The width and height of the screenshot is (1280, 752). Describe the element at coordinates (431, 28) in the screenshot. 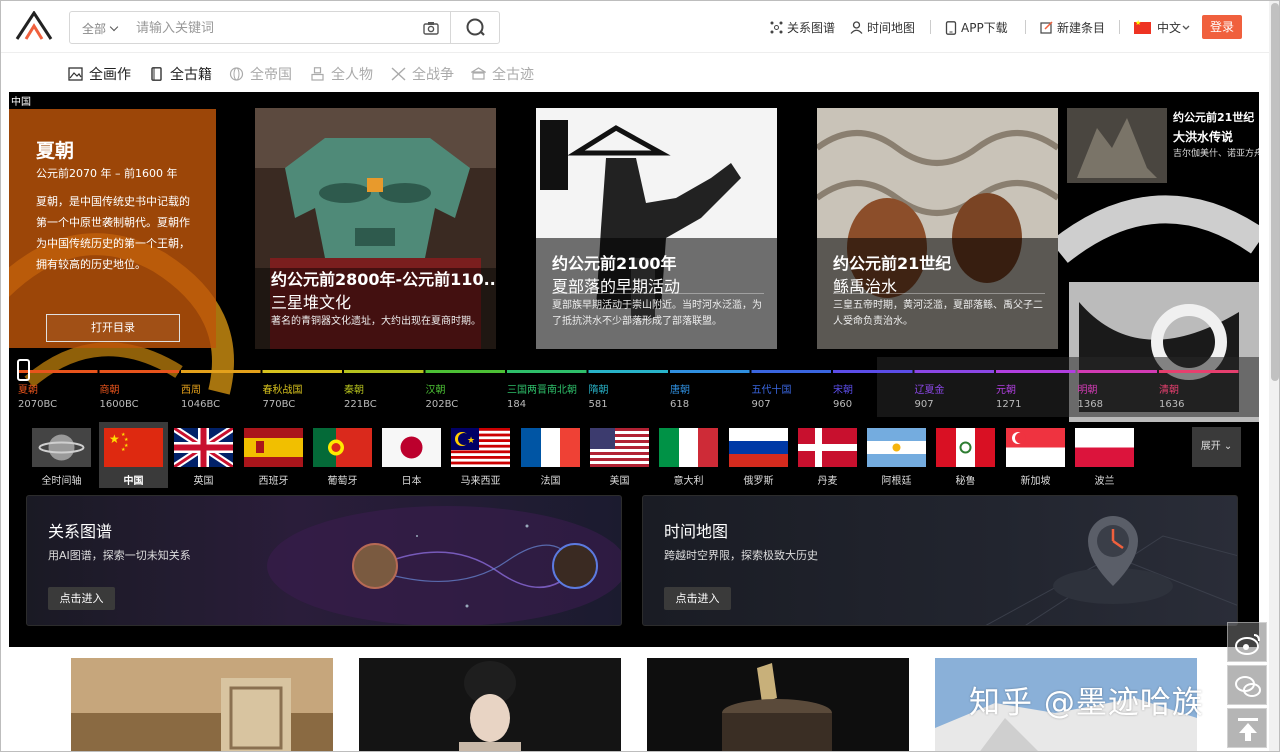

I see `camera-icon` at that location.